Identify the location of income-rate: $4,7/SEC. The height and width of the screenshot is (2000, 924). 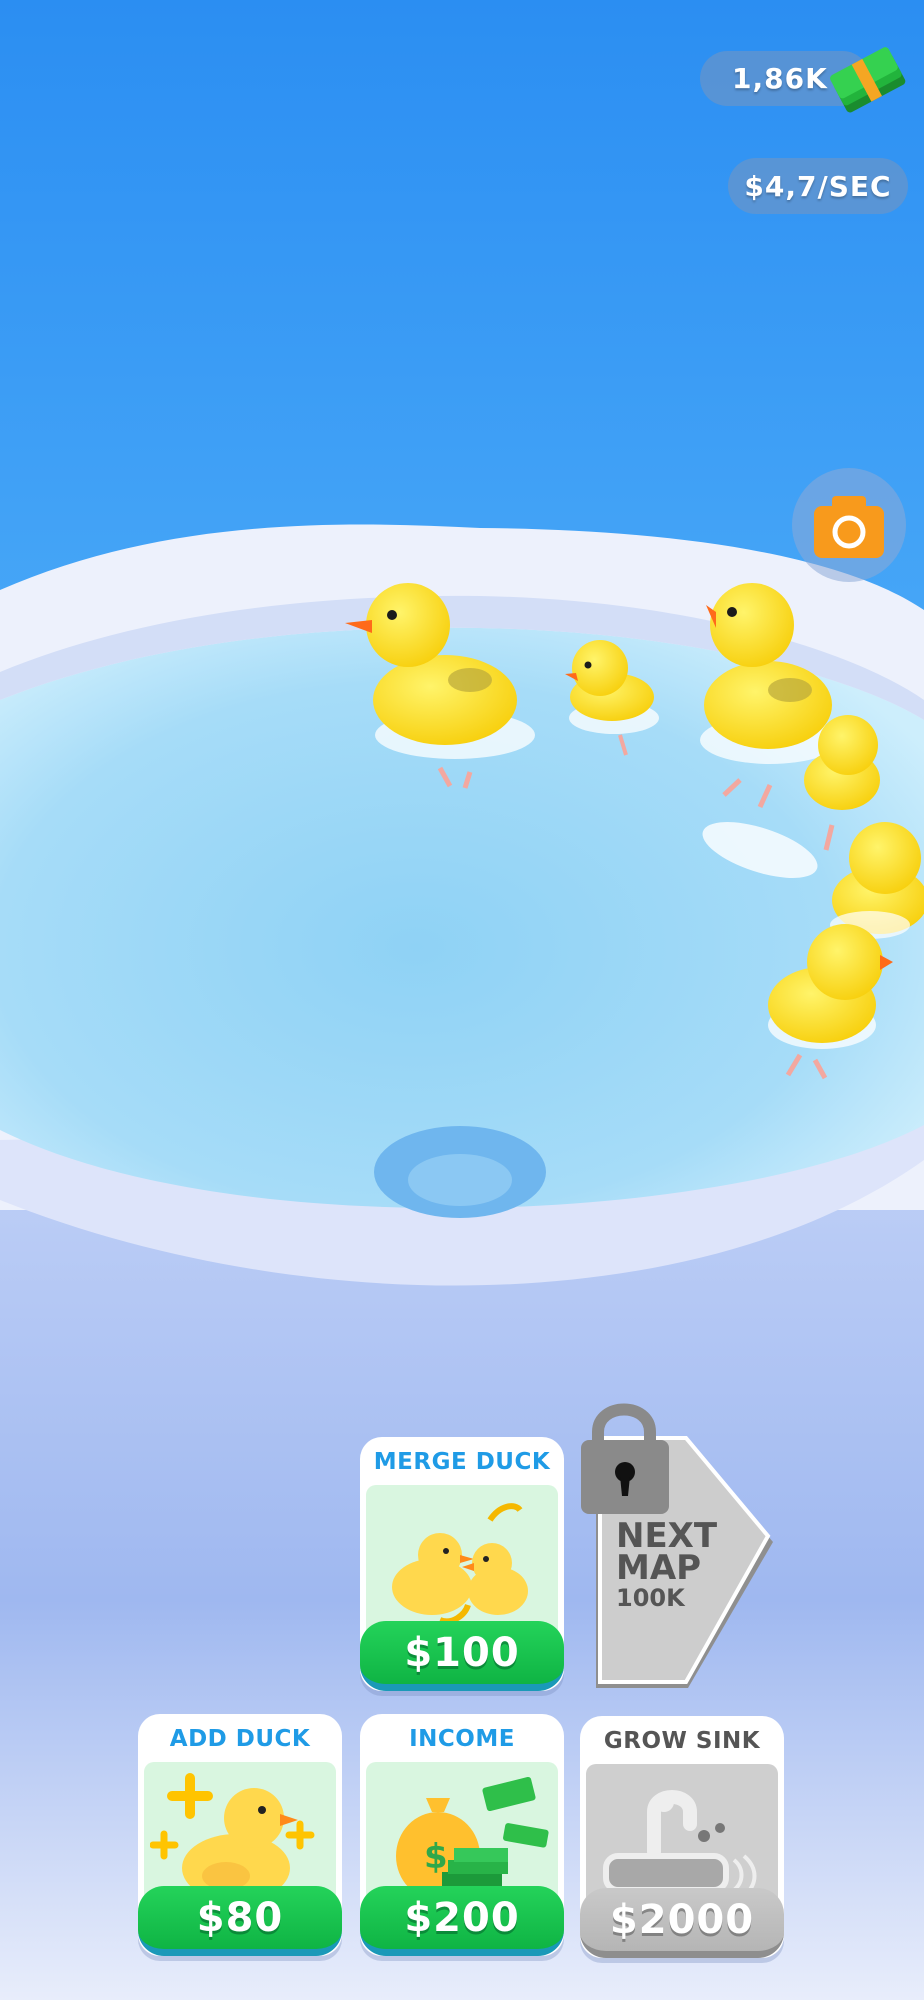
(818, 186).